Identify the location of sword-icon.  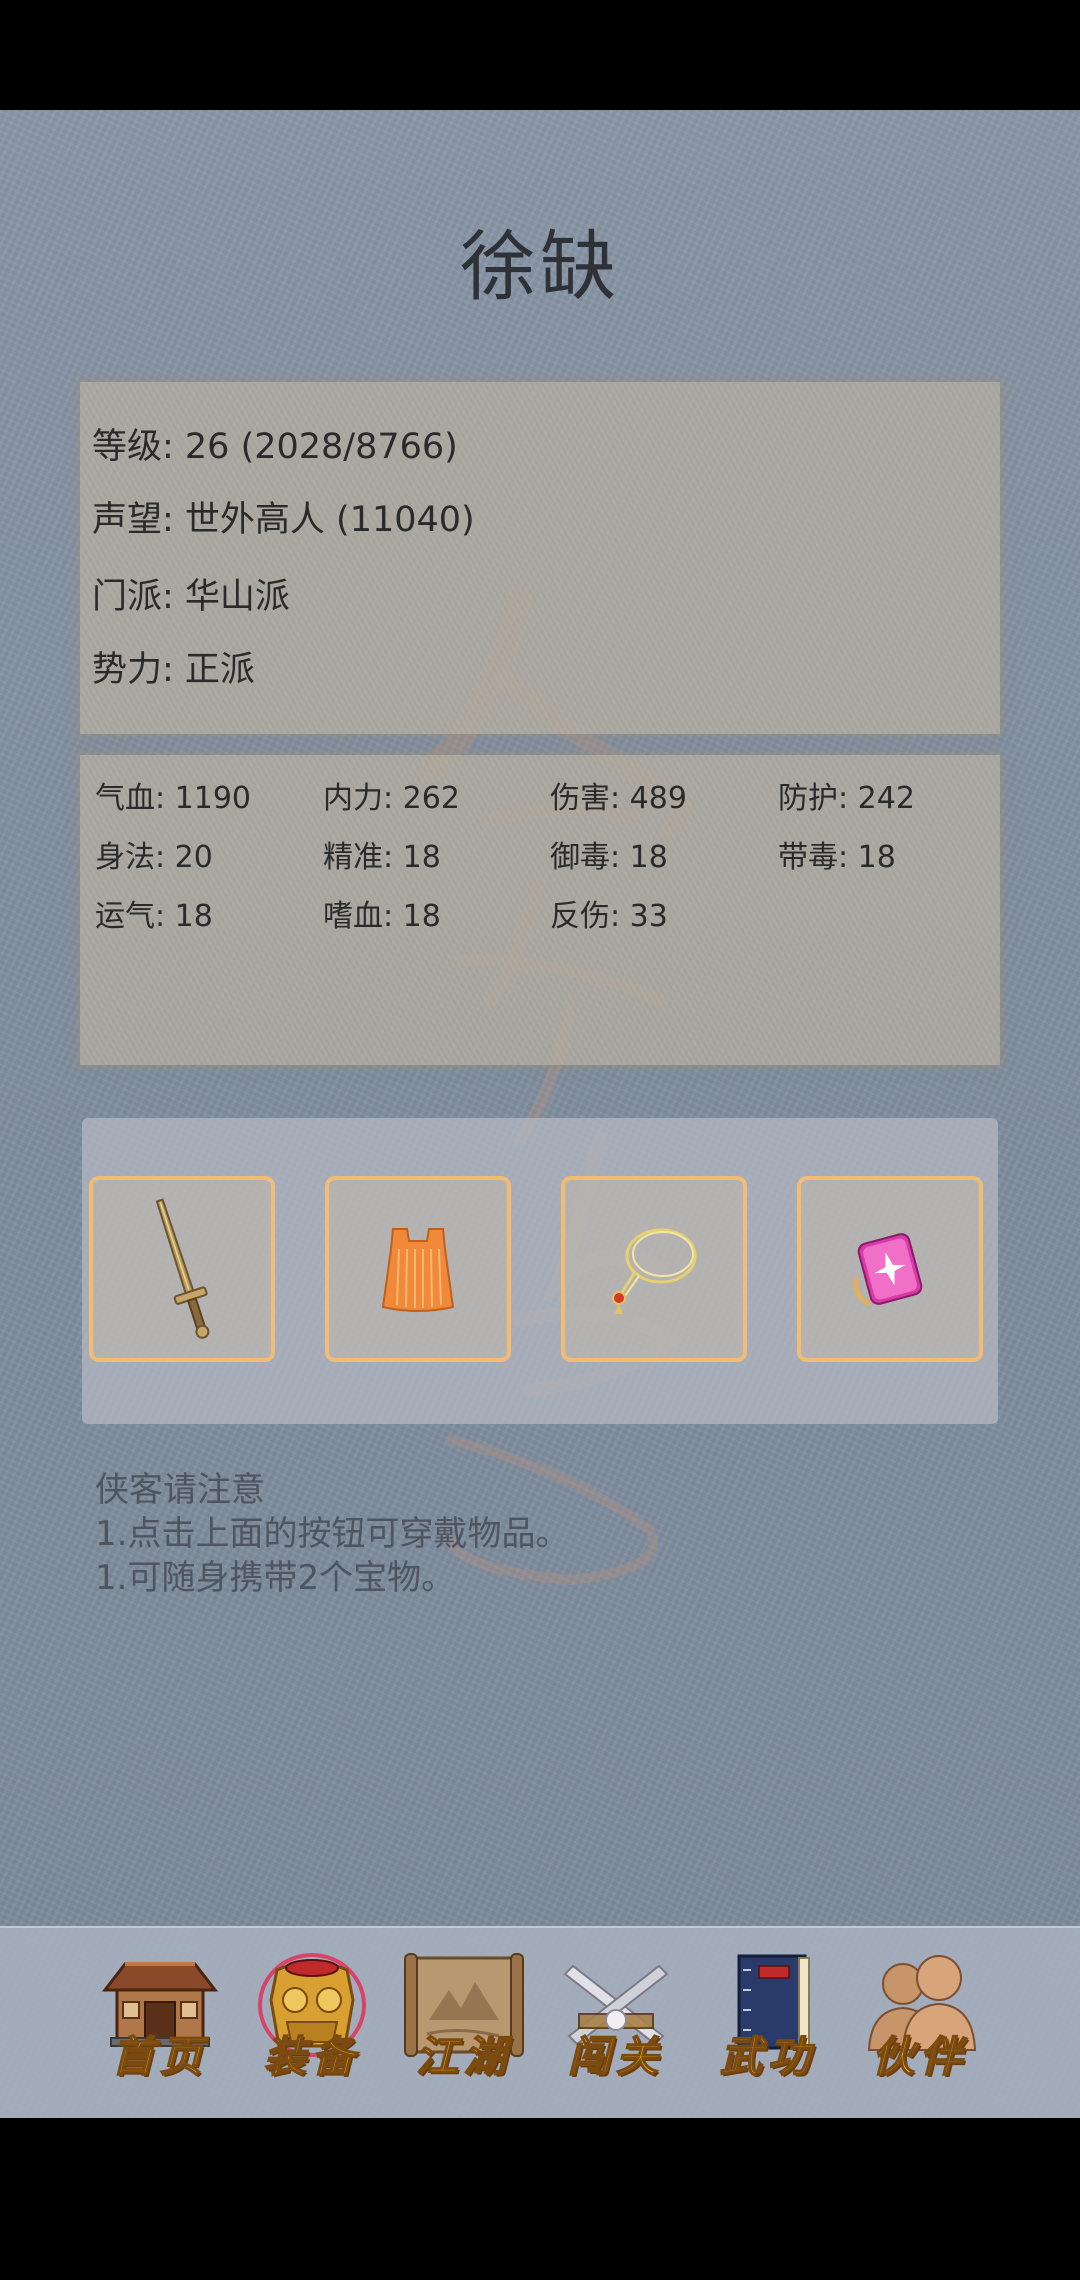
(182, 1268).